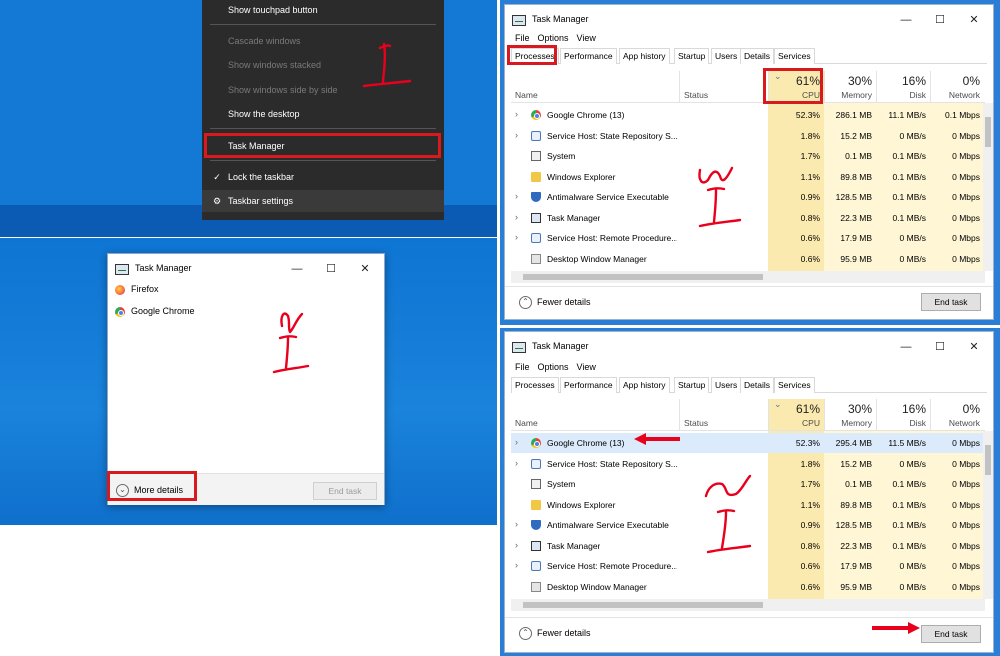 This screenshot has height=656, width=1000. What do you see at coordinates (853, 197) in the screenshot?
I see `memory-cell: 128.5 MB` at bounding box center [853, 197].